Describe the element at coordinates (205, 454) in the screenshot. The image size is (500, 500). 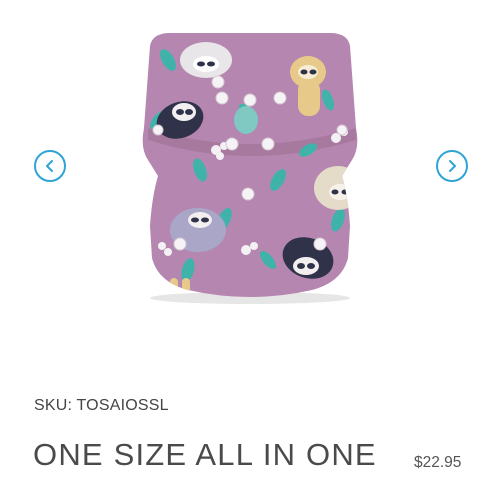
I see `product-title: ONE SIZE ALL IN ONE` at that location.